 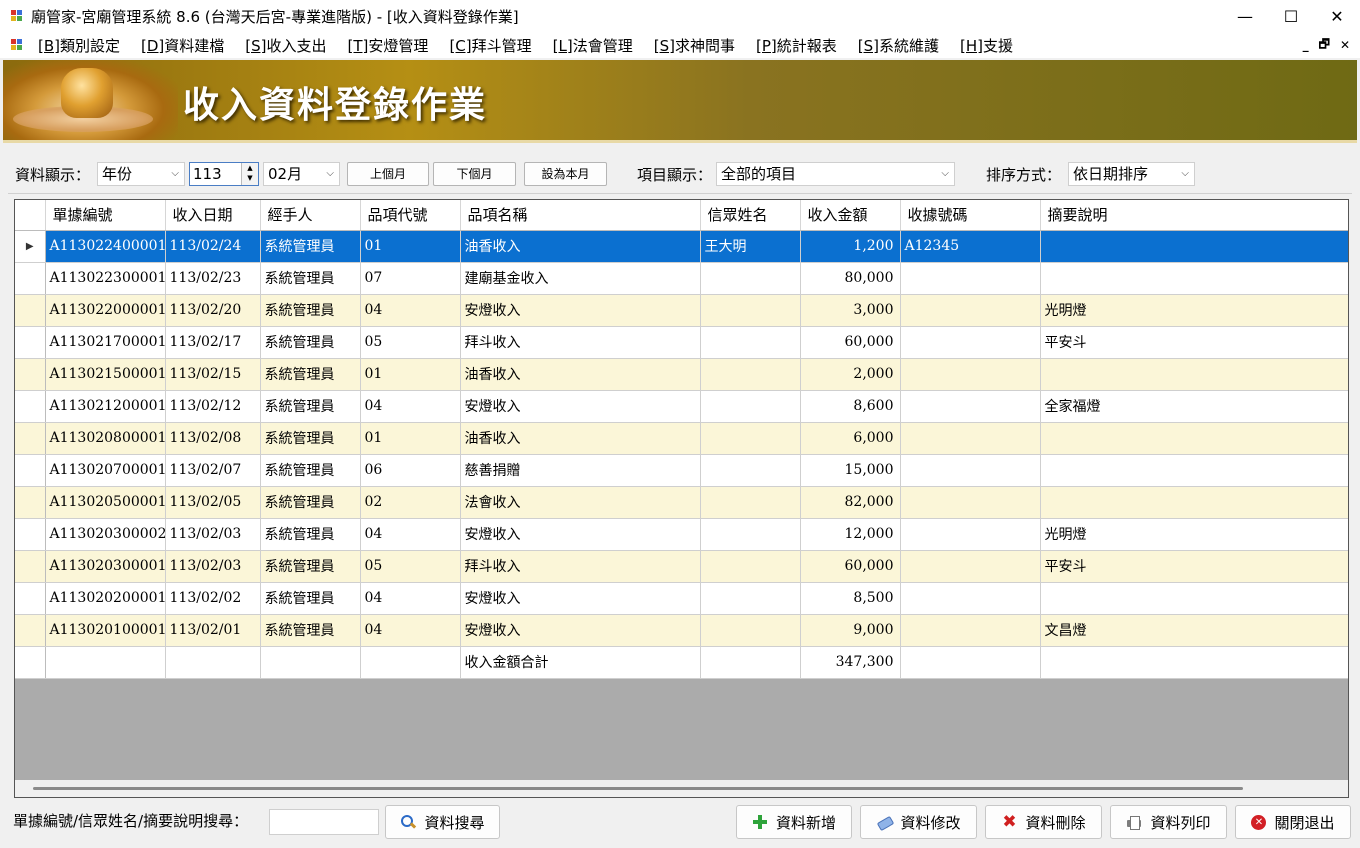 I want to click on cell-amount: 3,000, so click(x=850, y=310).